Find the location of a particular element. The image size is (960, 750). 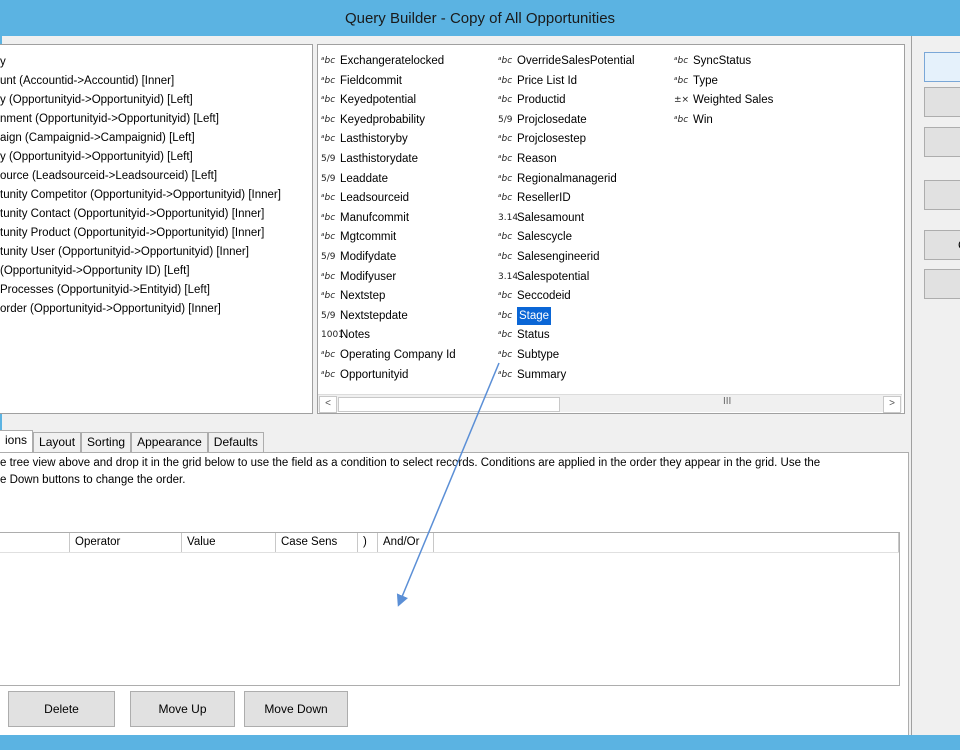

tree-item: y is located at coordinates (3, 62).